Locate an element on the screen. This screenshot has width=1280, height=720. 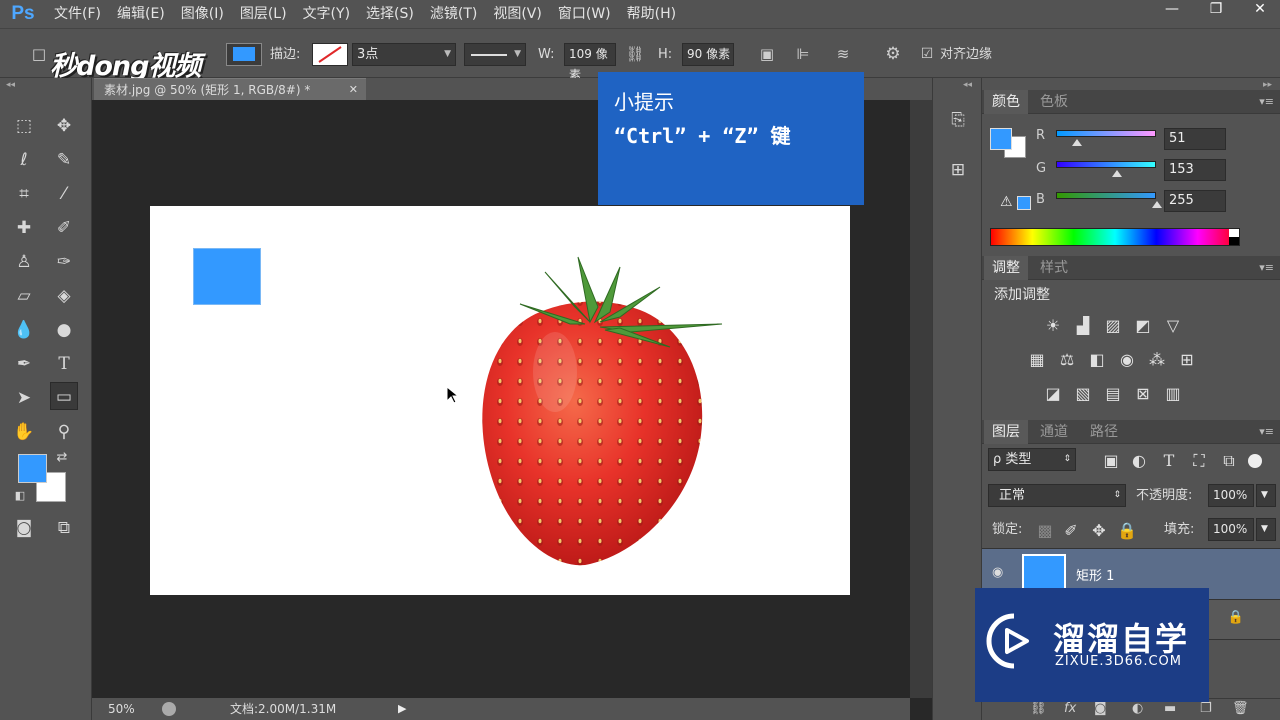
foreground-color-swatch is located at coordinates (32, 468).